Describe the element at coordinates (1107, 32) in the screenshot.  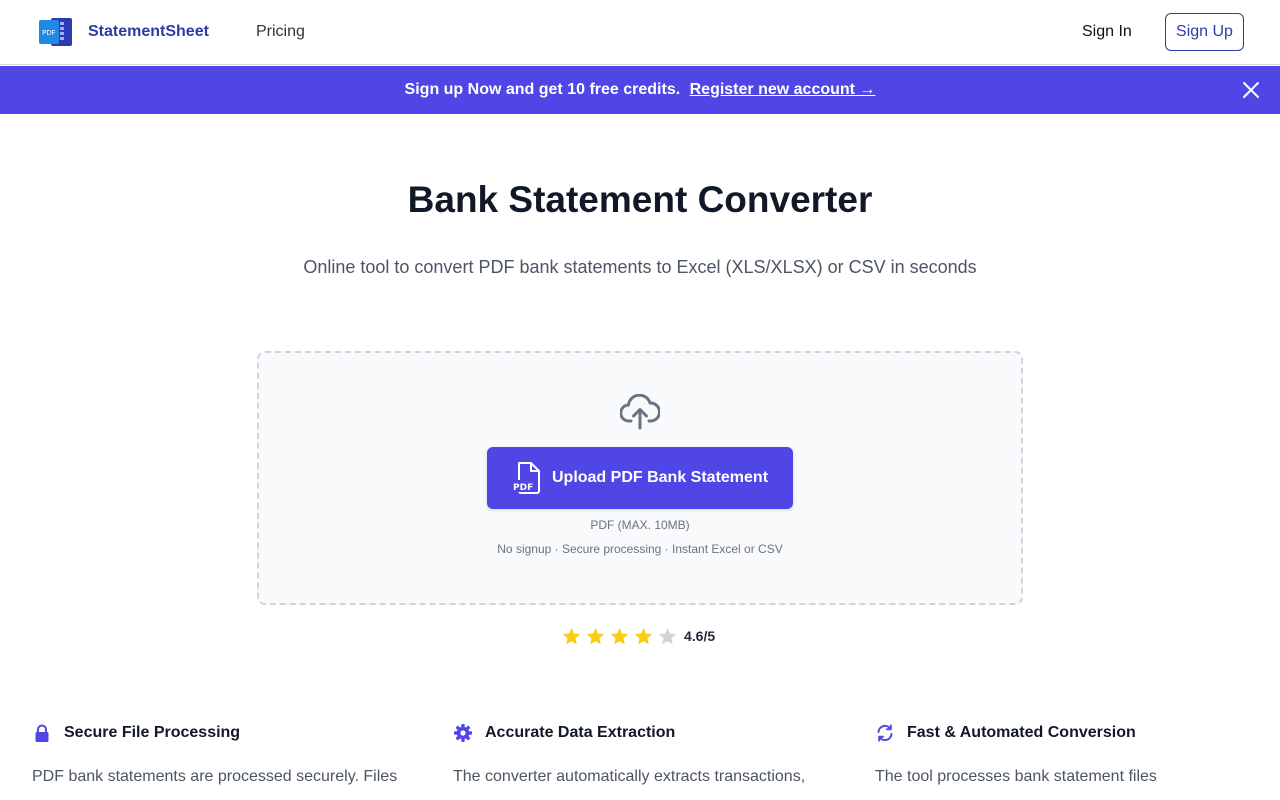
I see `sign-in-link: Sign In` at that location.